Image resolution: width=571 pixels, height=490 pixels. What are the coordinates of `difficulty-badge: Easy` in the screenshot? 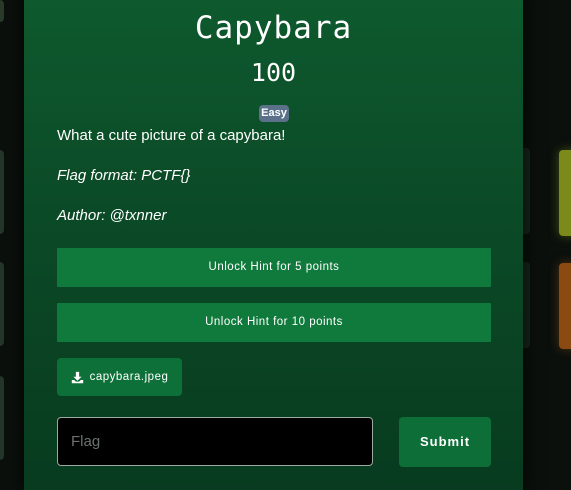 It's located at (274, 113).